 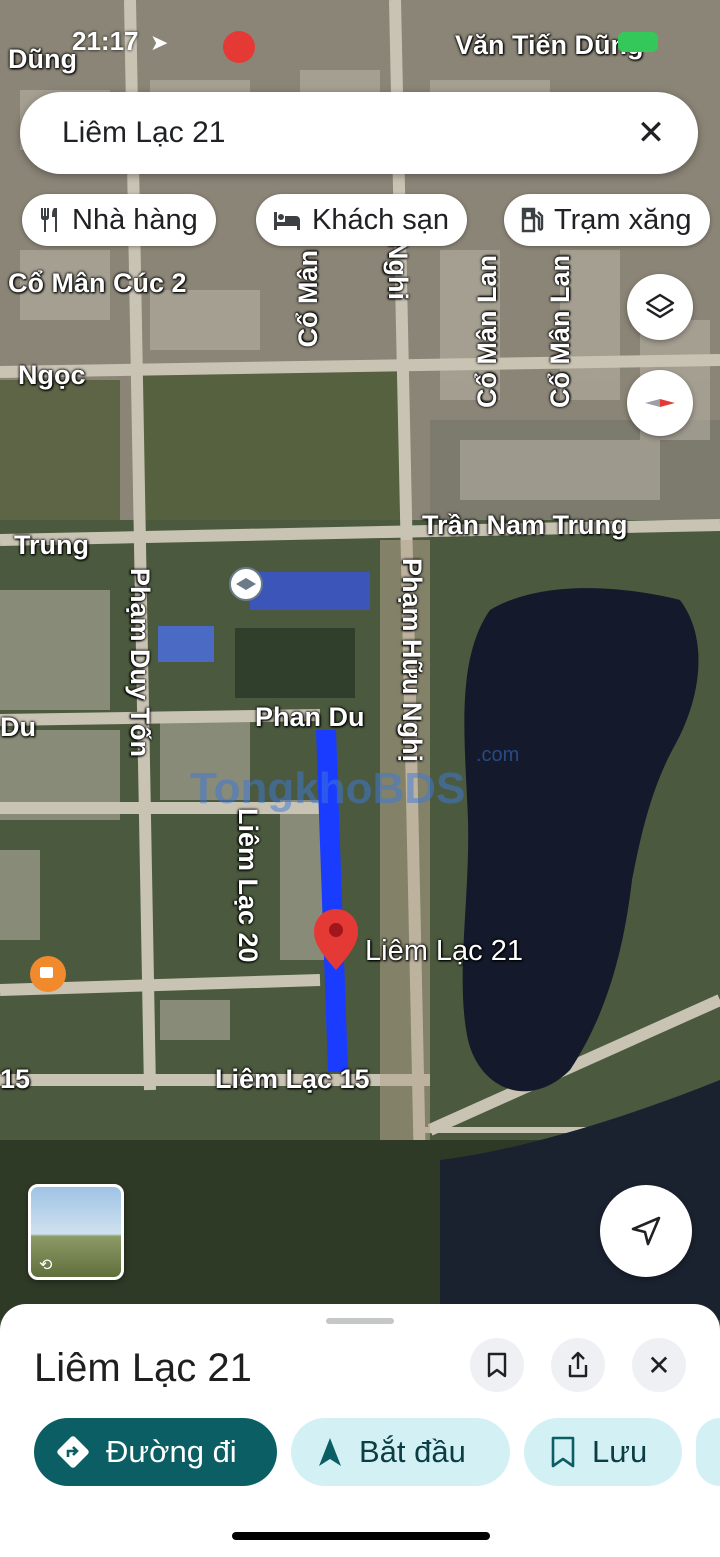 What do you see at coordinates (708, 1452) in the screenshot?
I see `more-actions-button` at bounding box center [708, 1452].